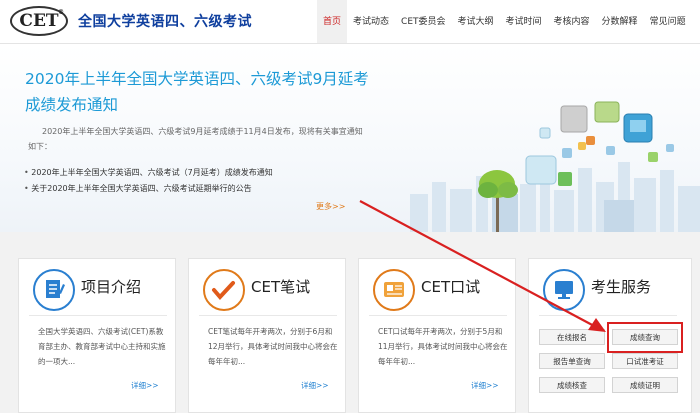 The width and height of the screenshot is (700, 413). Describe the element at coordinates (330, 206) in the screenshot. I see `banner-more-link: 更多>>` at that location.